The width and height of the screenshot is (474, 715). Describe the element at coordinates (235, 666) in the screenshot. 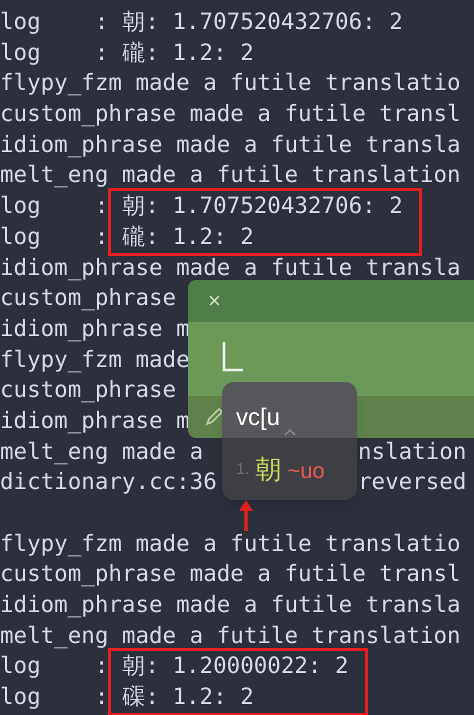

I see `log-text: 朝: 1.20000022: 2` at that location.